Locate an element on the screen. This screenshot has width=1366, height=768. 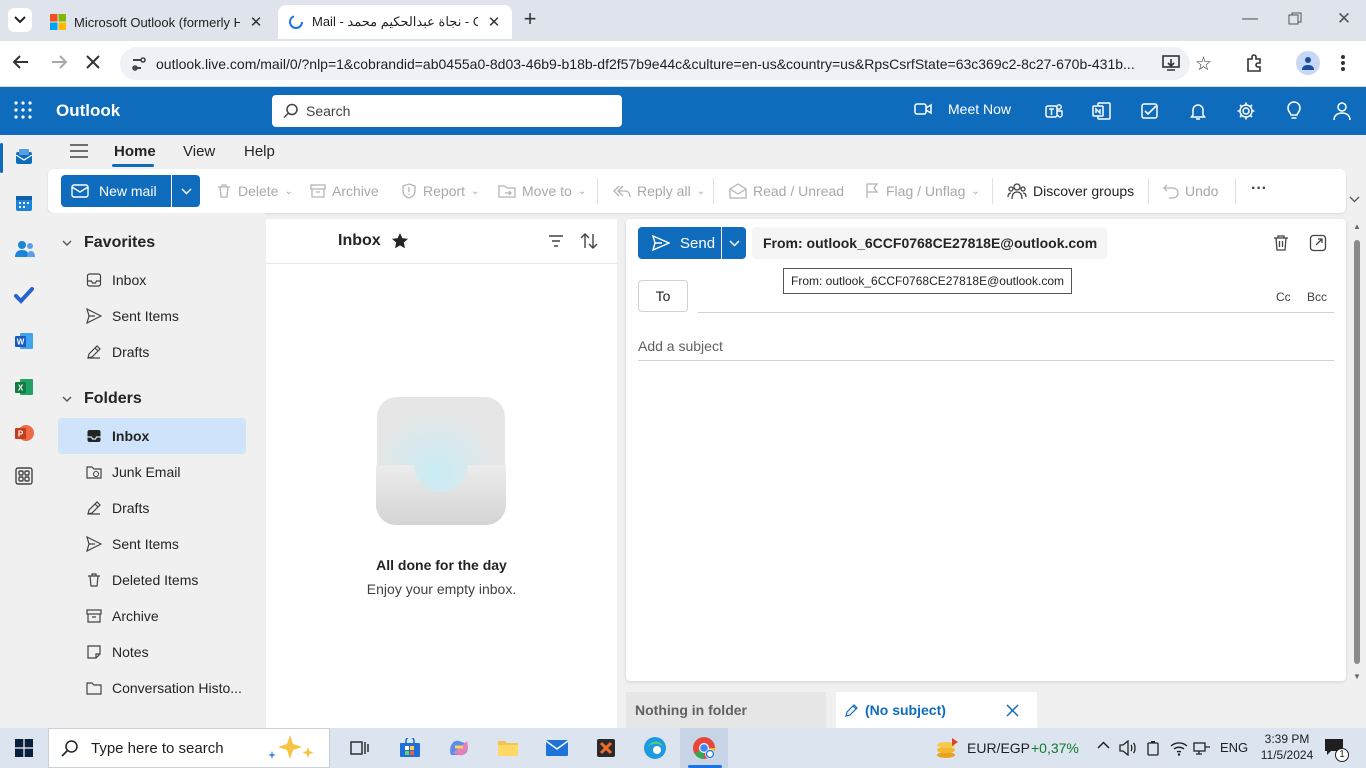
hamburger-menu-icon is located at coordinates (79, 152).